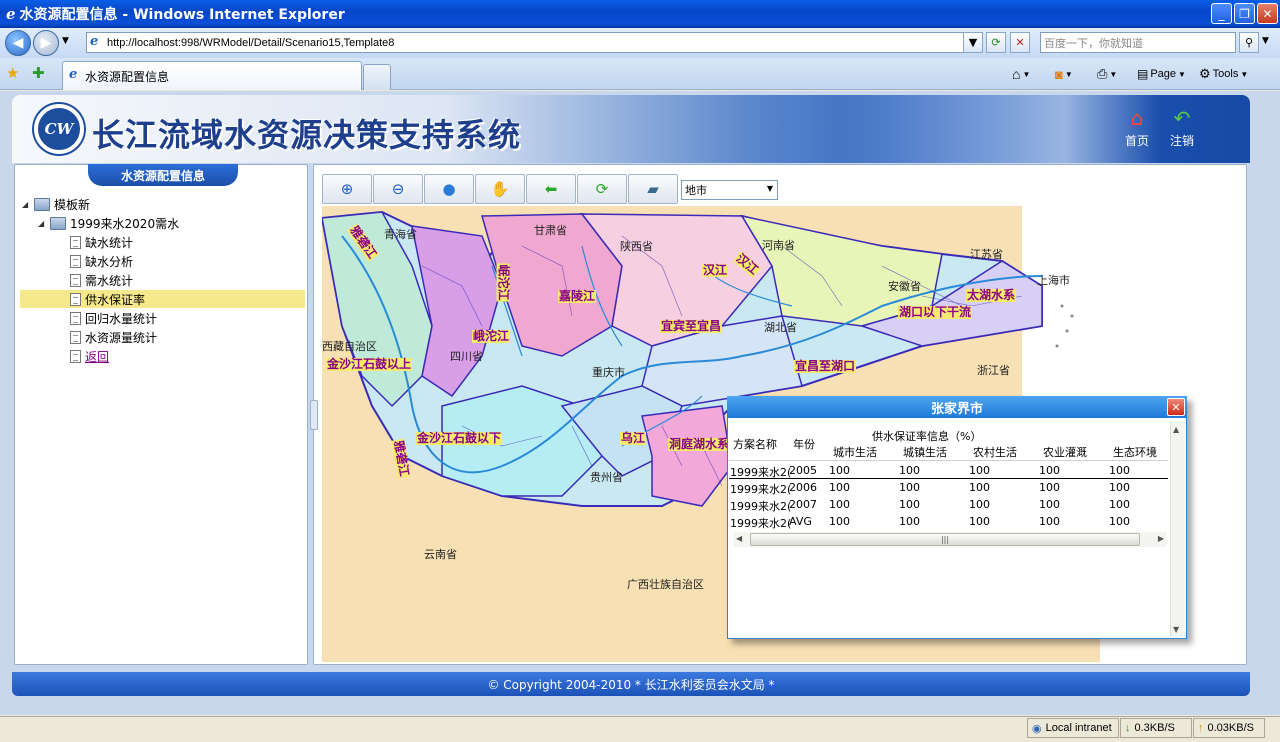 This screenshot has width=1280, height=742. What do you see at coordinates (466, 356) in the screenshot?
I see `map-label-sichuan: 四川省` at bounding box center [466, 356].